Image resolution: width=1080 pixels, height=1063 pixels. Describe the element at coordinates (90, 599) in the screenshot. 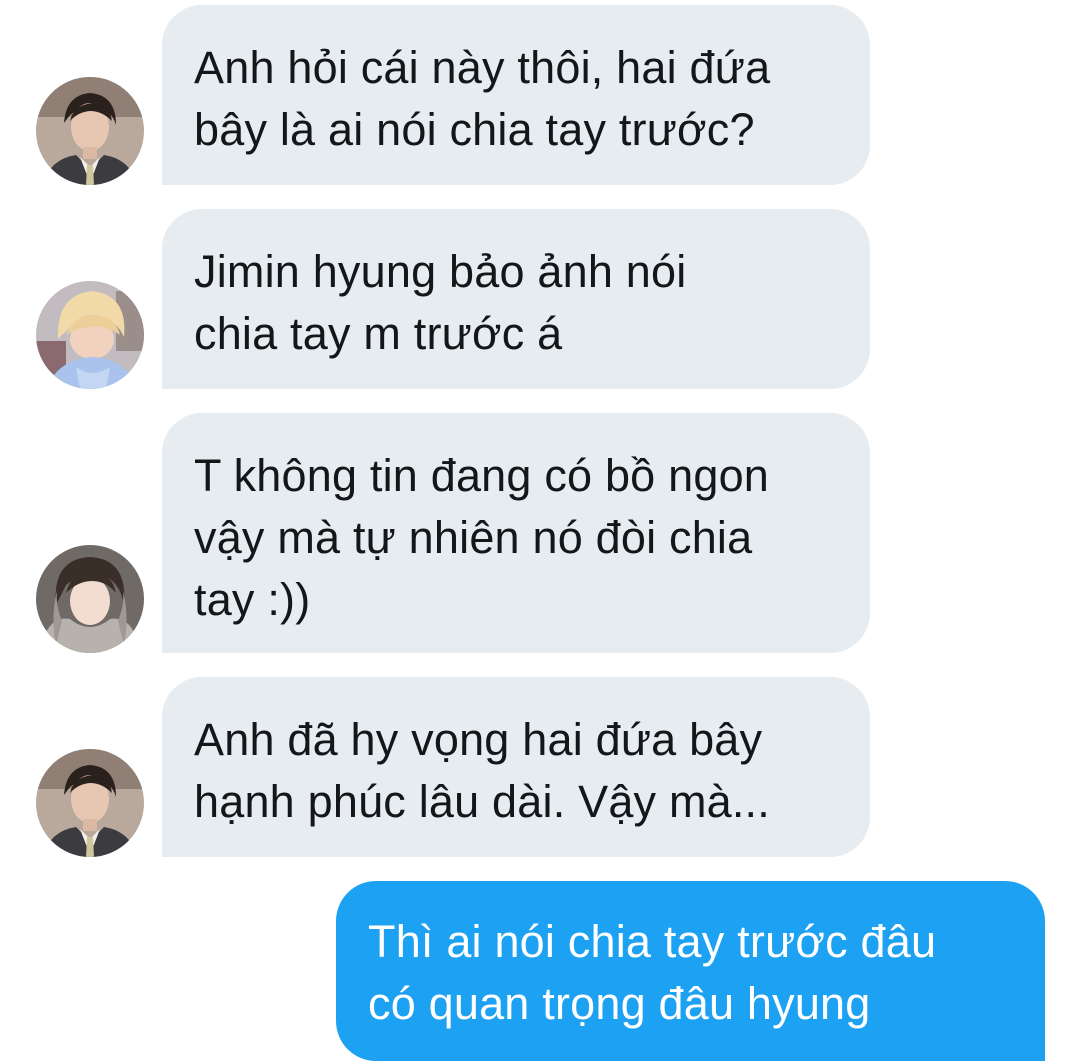

I see `avatar-taehyung-icon` at that location.